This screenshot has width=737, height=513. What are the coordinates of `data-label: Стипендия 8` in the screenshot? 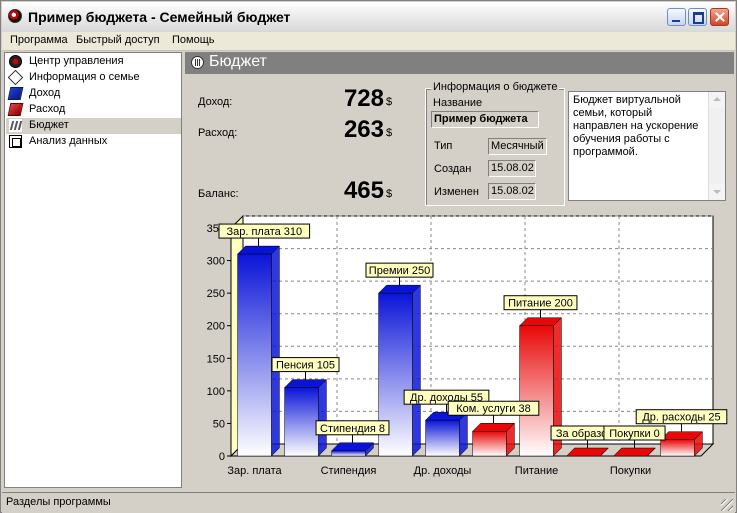 It's located at (352, 429).